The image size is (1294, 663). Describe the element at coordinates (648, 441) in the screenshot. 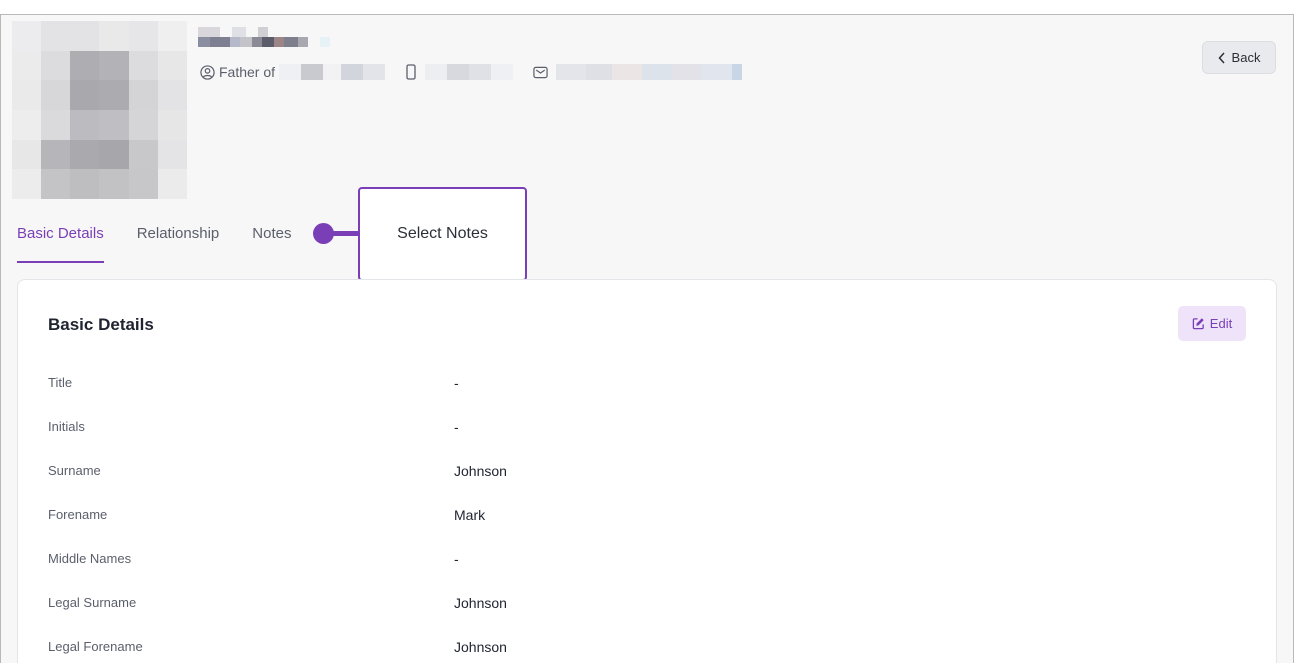

I see `field-row-initials: Initials -` at that location.